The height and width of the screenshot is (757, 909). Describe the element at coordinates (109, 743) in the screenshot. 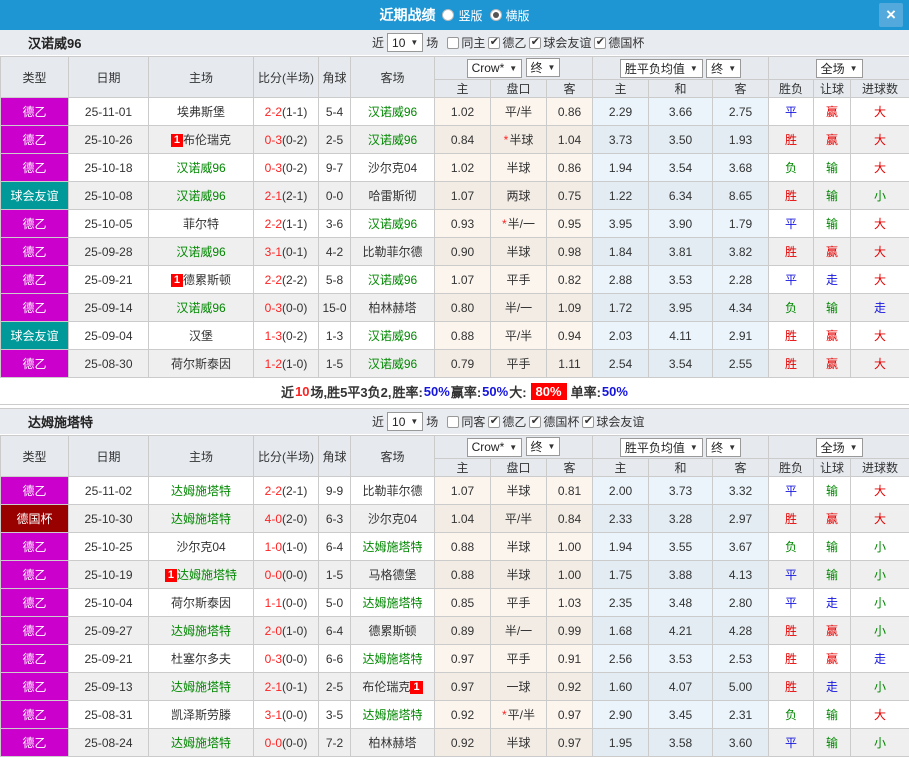

I see `cell-date: 25-08-24` at that location.